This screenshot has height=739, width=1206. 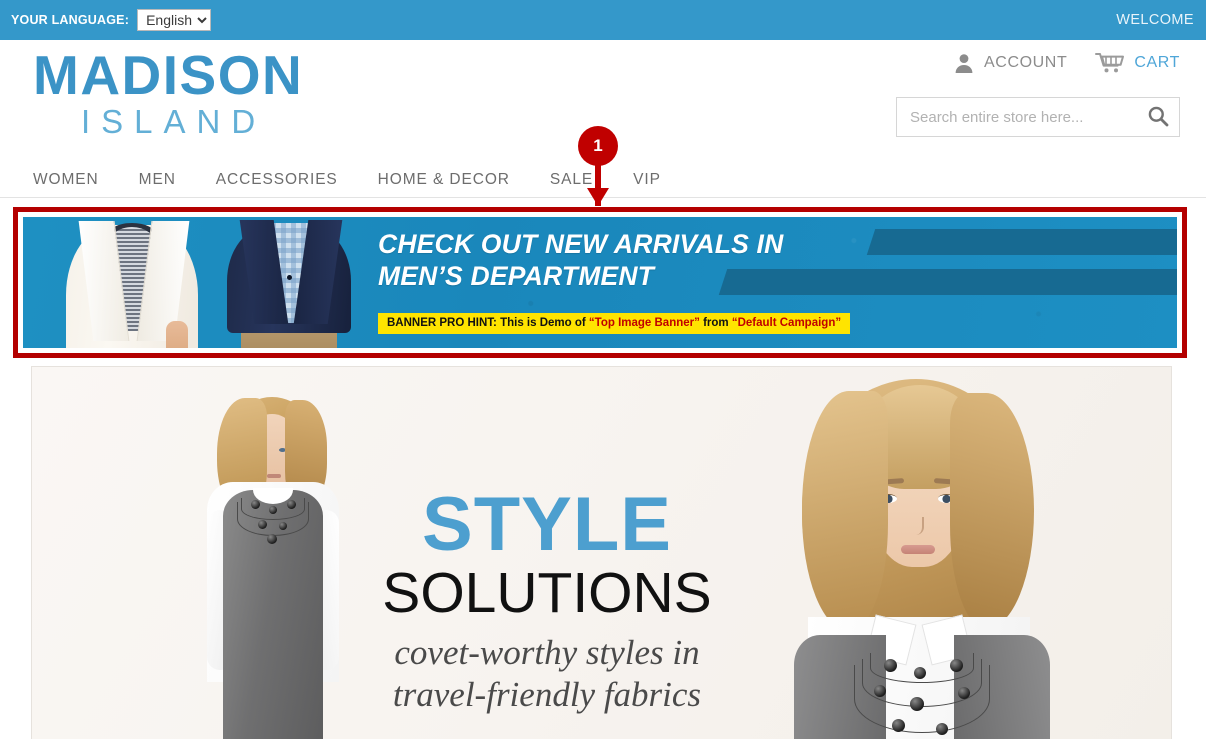 I want to click on logo-secondary-text: ISLAND, so click(x=174, y=121).